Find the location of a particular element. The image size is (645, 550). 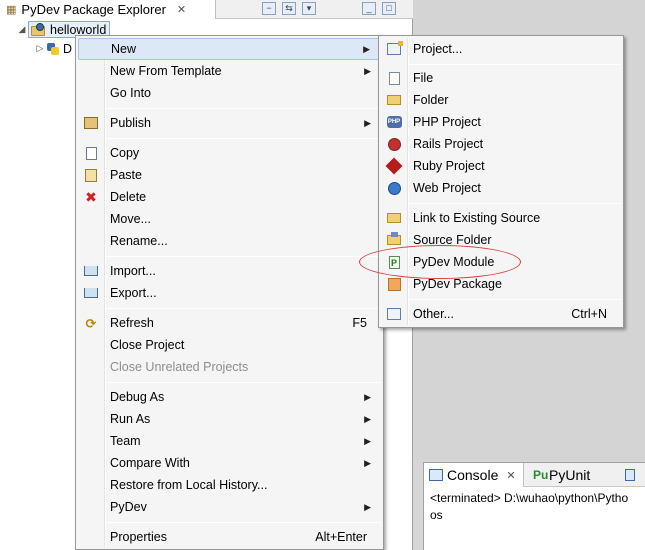

paste-icon is located at coordinates (91, 175).